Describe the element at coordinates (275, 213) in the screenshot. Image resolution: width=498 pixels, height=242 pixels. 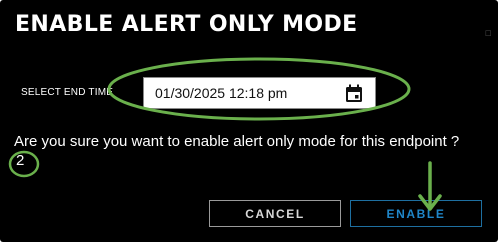
I see `cancel-button: CANCEL` at that location.